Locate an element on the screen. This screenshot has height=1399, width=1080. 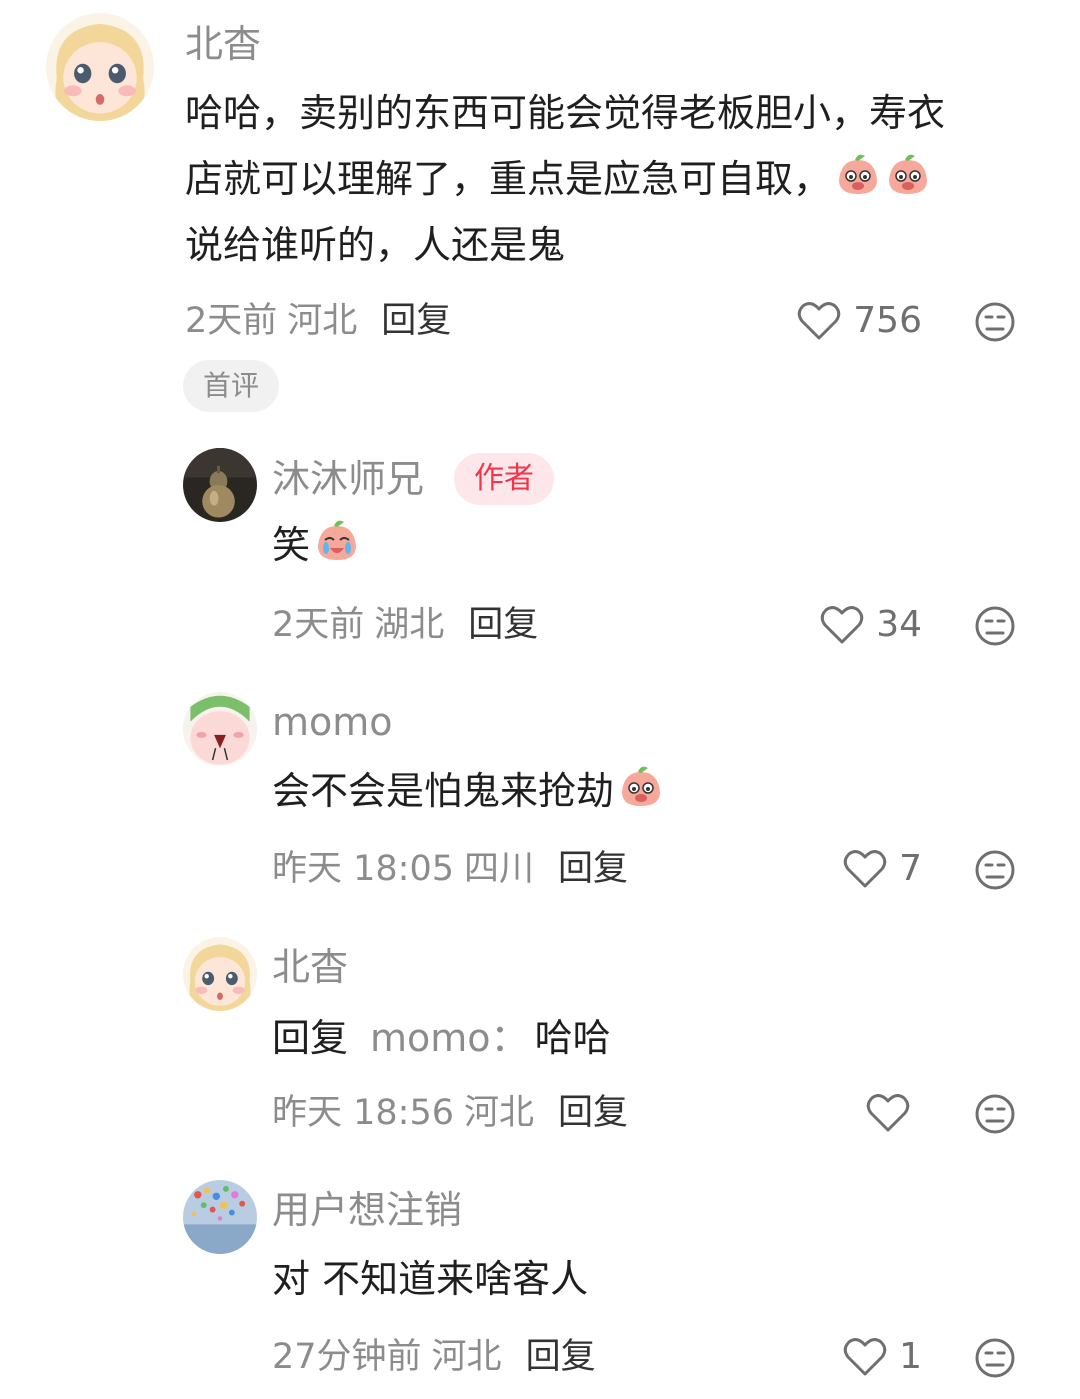
comment-location: 四川 is located at coordinates (499, 869).